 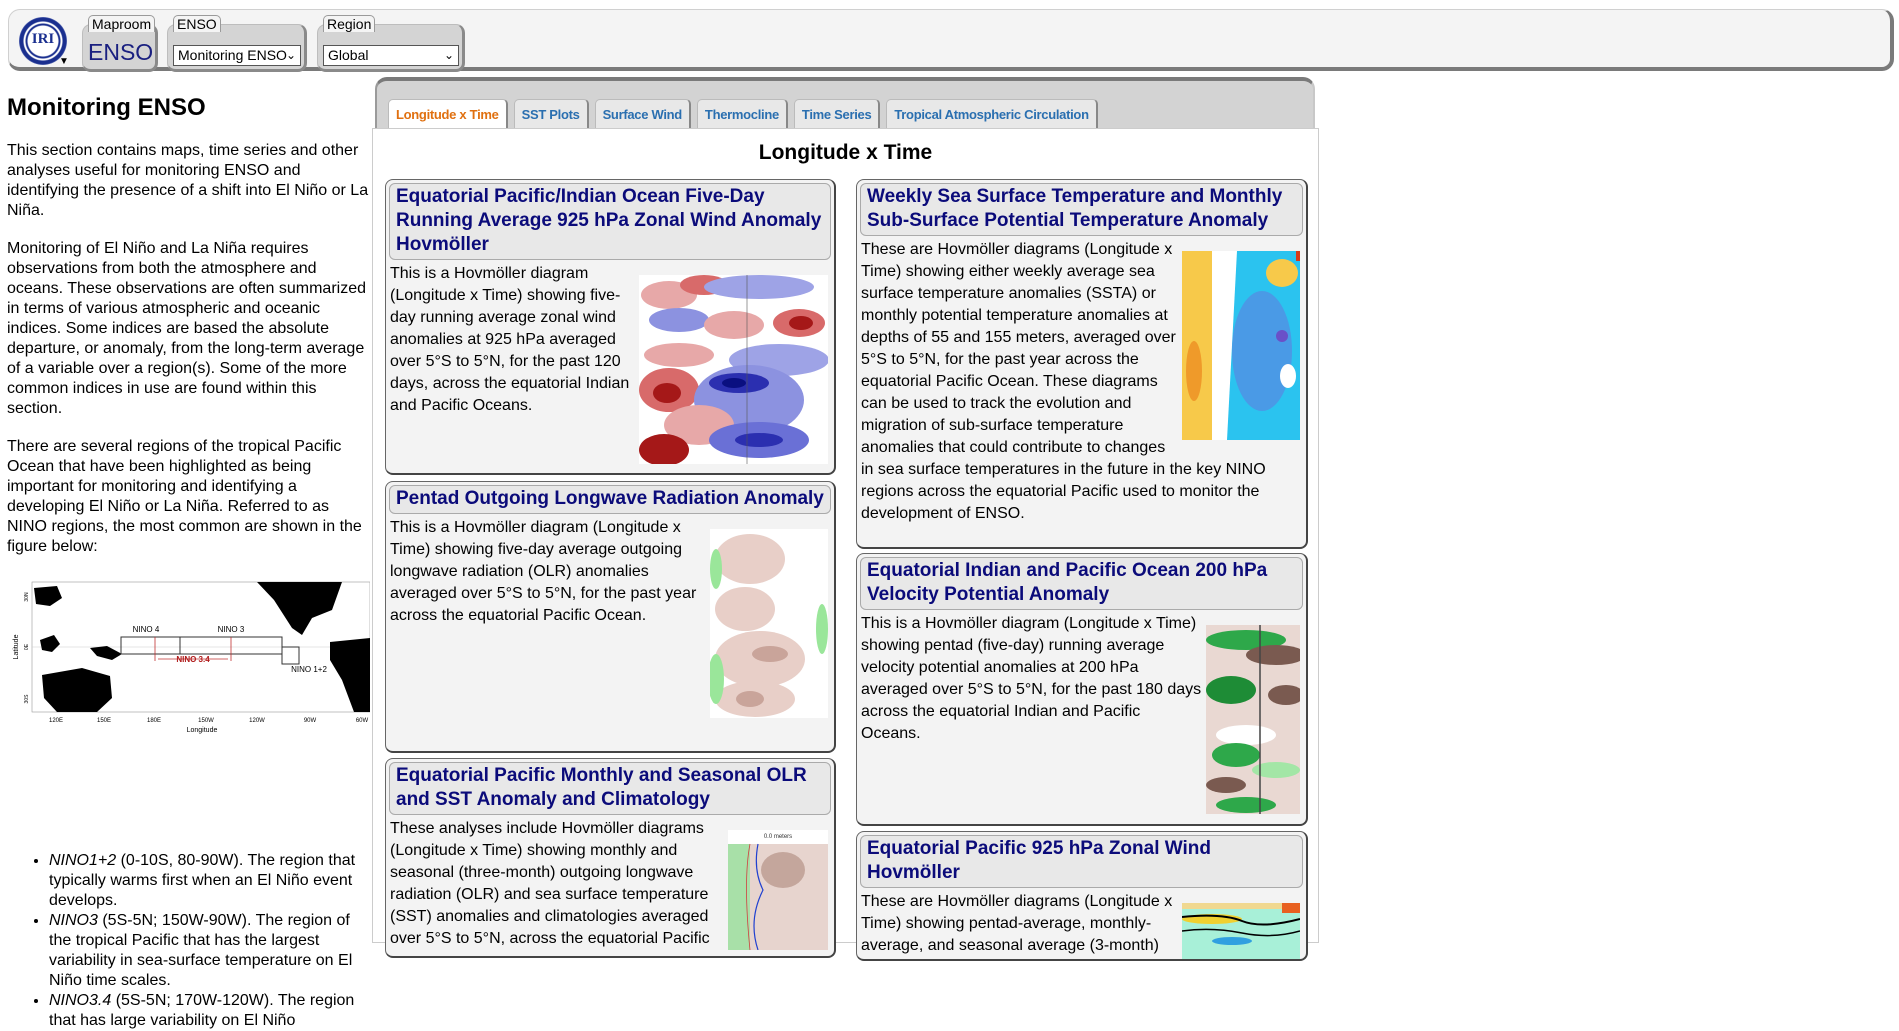 What do you see at coordinates (16, 646) in the screenshot?
I see `map-ylabel: Latitude` at bounding box center [16, 646].